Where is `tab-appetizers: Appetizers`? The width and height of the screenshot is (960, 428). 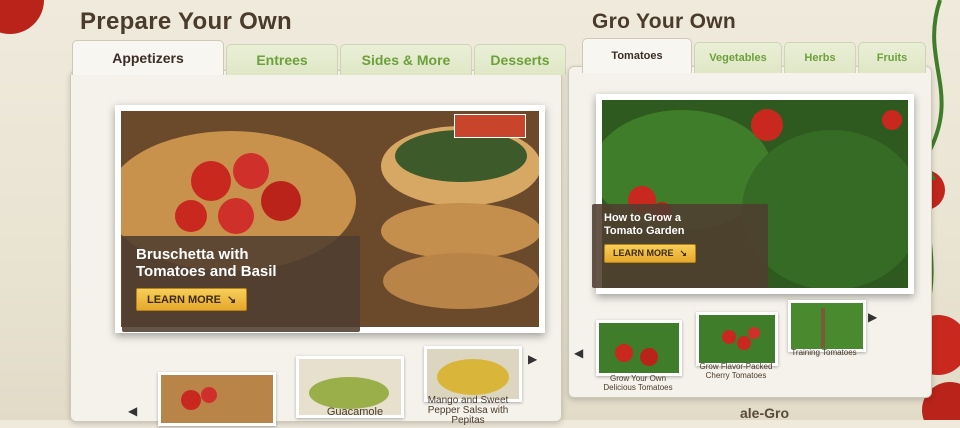 tab-appetizers: Appetizers is located at coordinates (148, 57).